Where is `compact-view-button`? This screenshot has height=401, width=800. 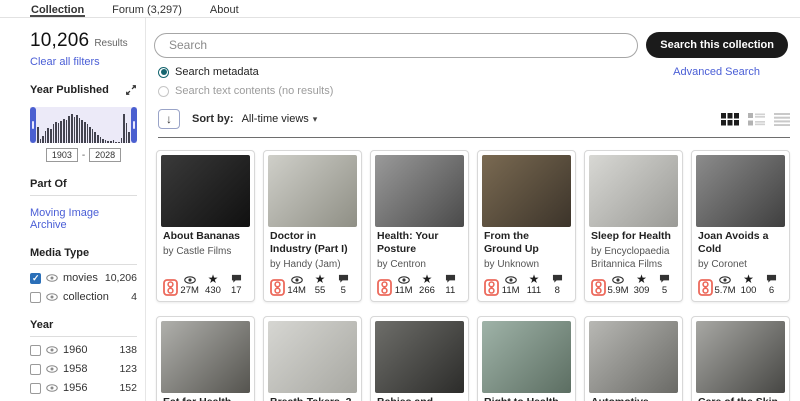
compact-view-button is located at coordinates (782, 119).